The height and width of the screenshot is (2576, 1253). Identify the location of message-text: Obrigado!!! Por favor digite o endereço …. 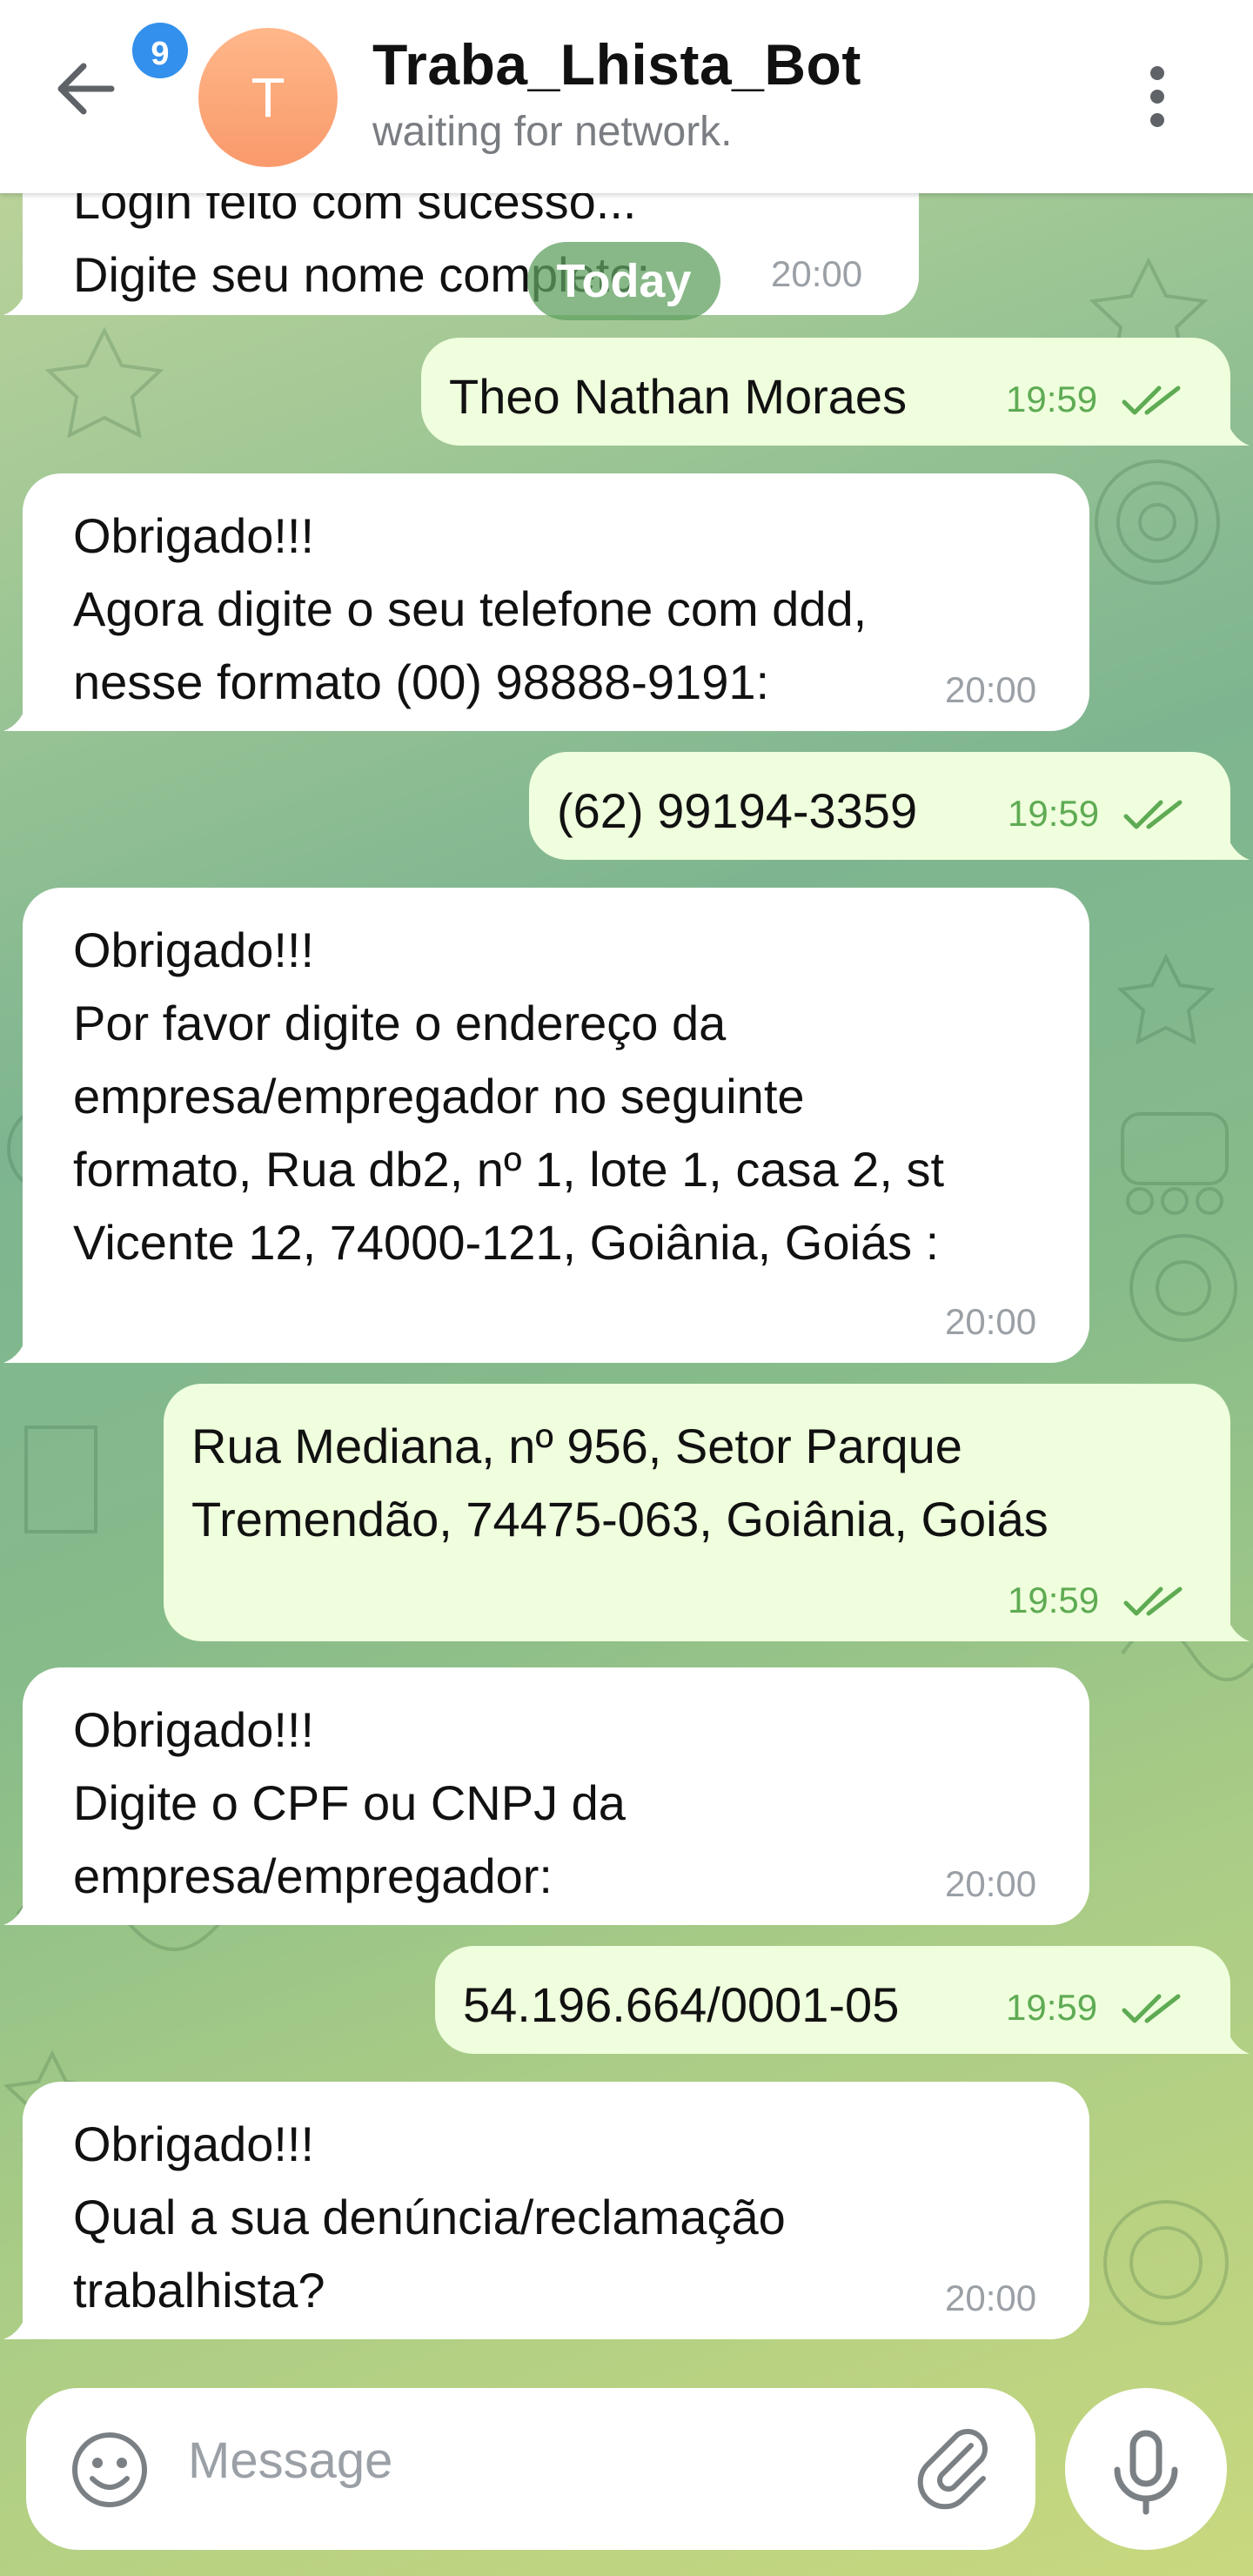
(509, 1096).